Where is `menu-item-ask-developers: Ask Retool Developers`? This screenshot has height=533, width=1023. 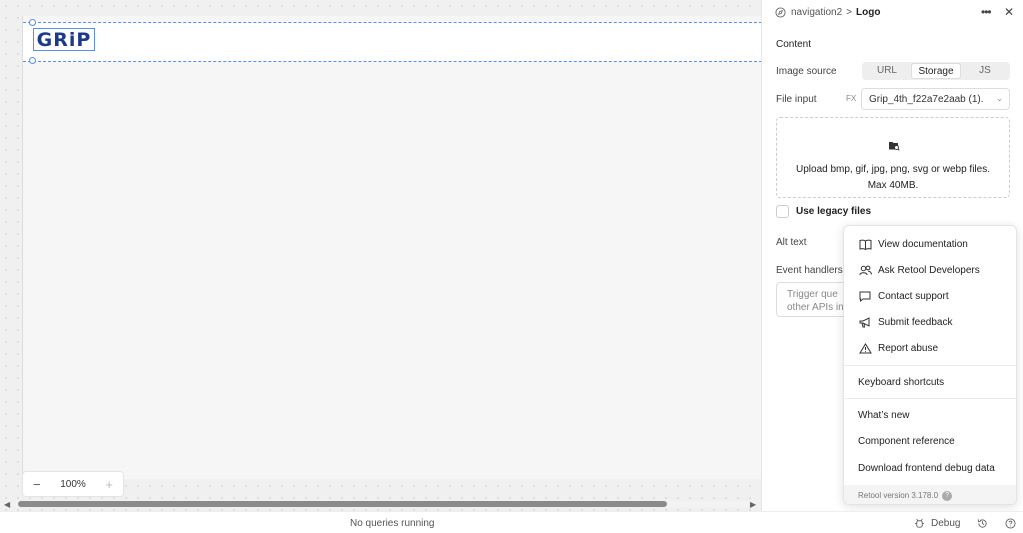 menu-item-ask-developers: Ask Retool Developers is located at coordinates (930, 270).